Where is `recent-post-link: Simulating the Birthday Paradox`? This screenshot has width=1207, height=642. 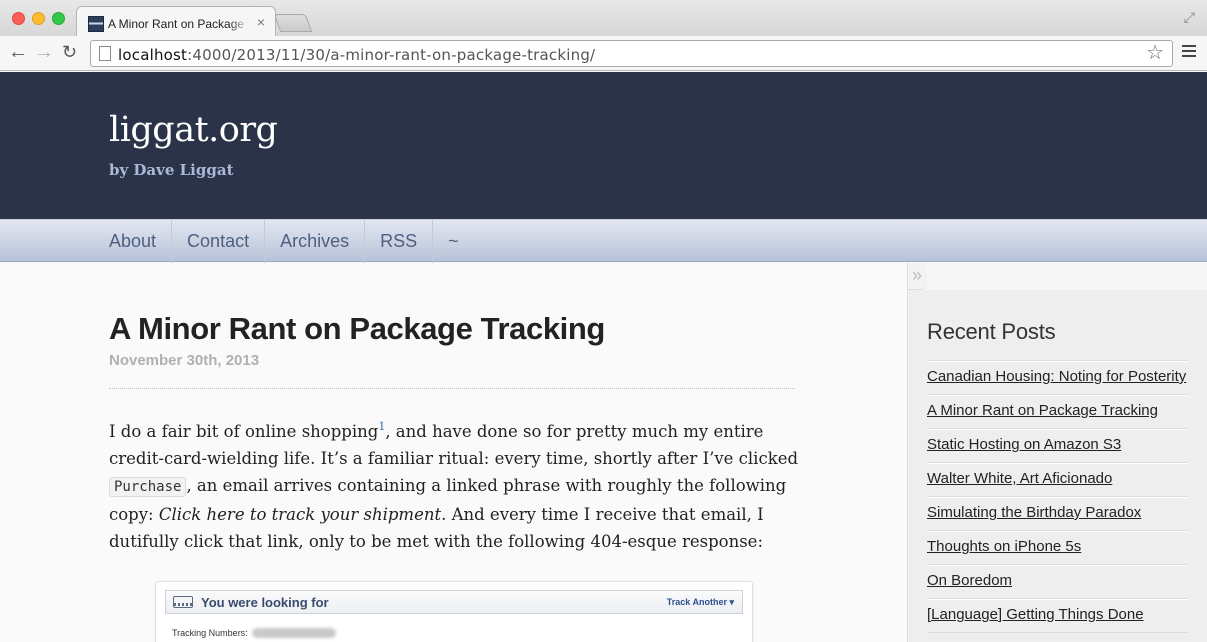 recent-post-link: Simulating the Birthday Paradox is located at coordinates (1058, 514).